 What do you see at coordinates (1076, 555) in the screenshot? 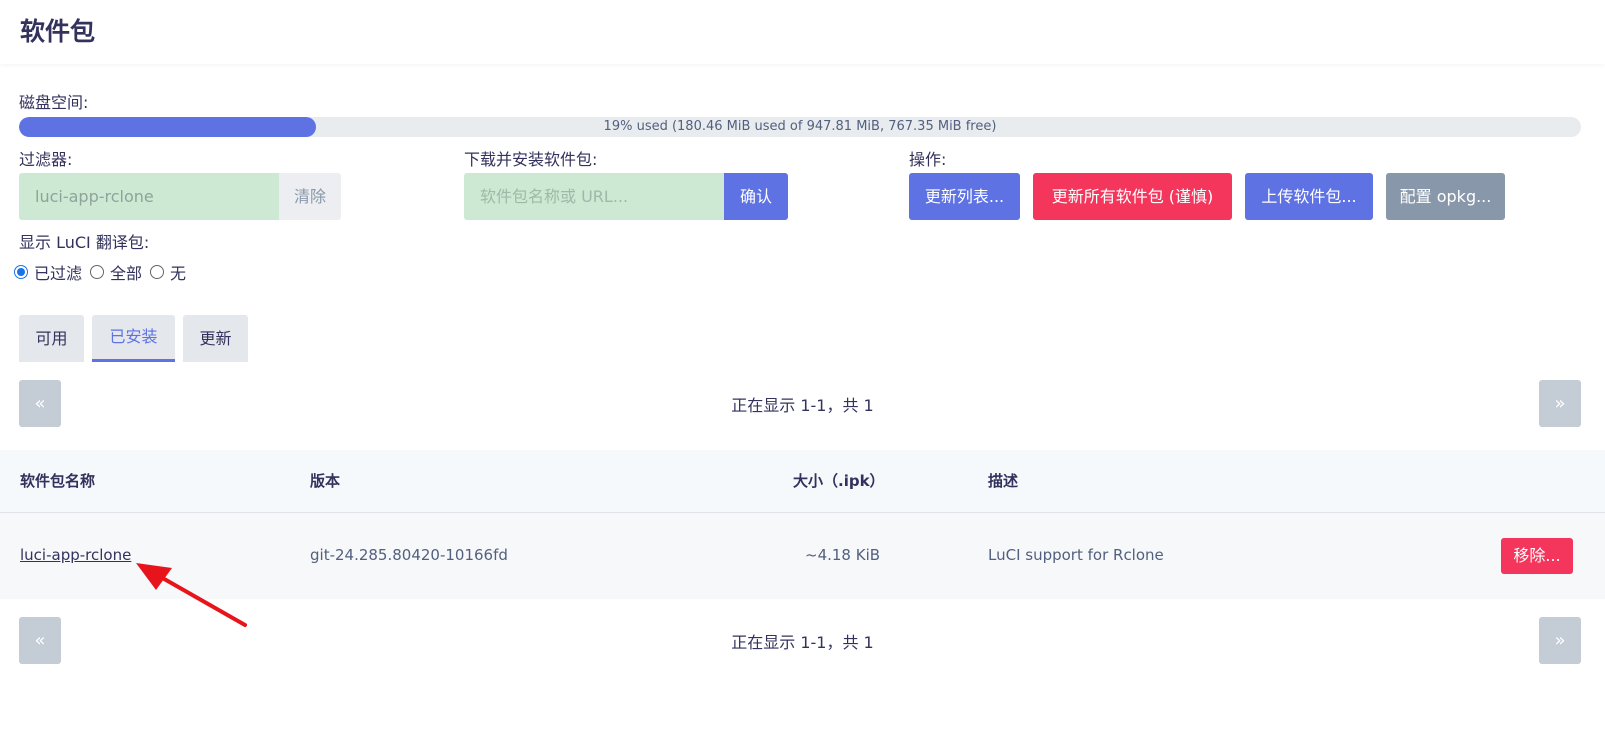
I see `package-description: LuCI support for Rclone` at bounding box center [1076, 555].